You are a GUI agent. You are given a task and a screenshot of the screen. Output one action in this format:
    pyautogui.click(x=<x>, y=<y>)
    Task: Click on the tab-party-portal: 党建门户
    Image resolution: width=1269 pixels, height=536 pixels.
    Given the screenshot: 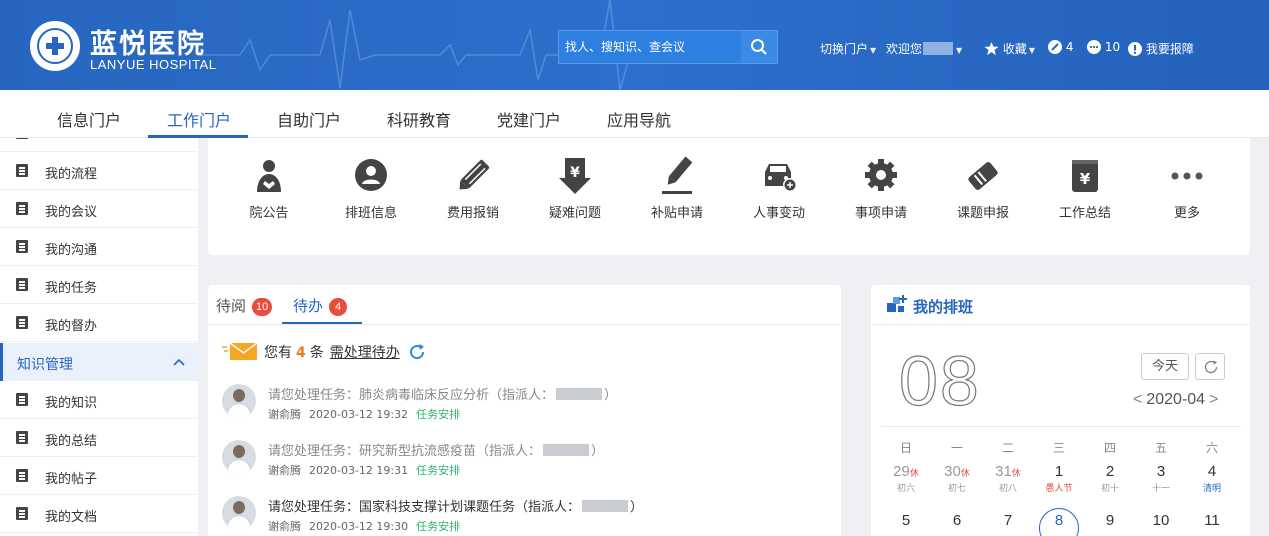 What is the action you would take?
    pyautogui.click(x=529, y=119)
    